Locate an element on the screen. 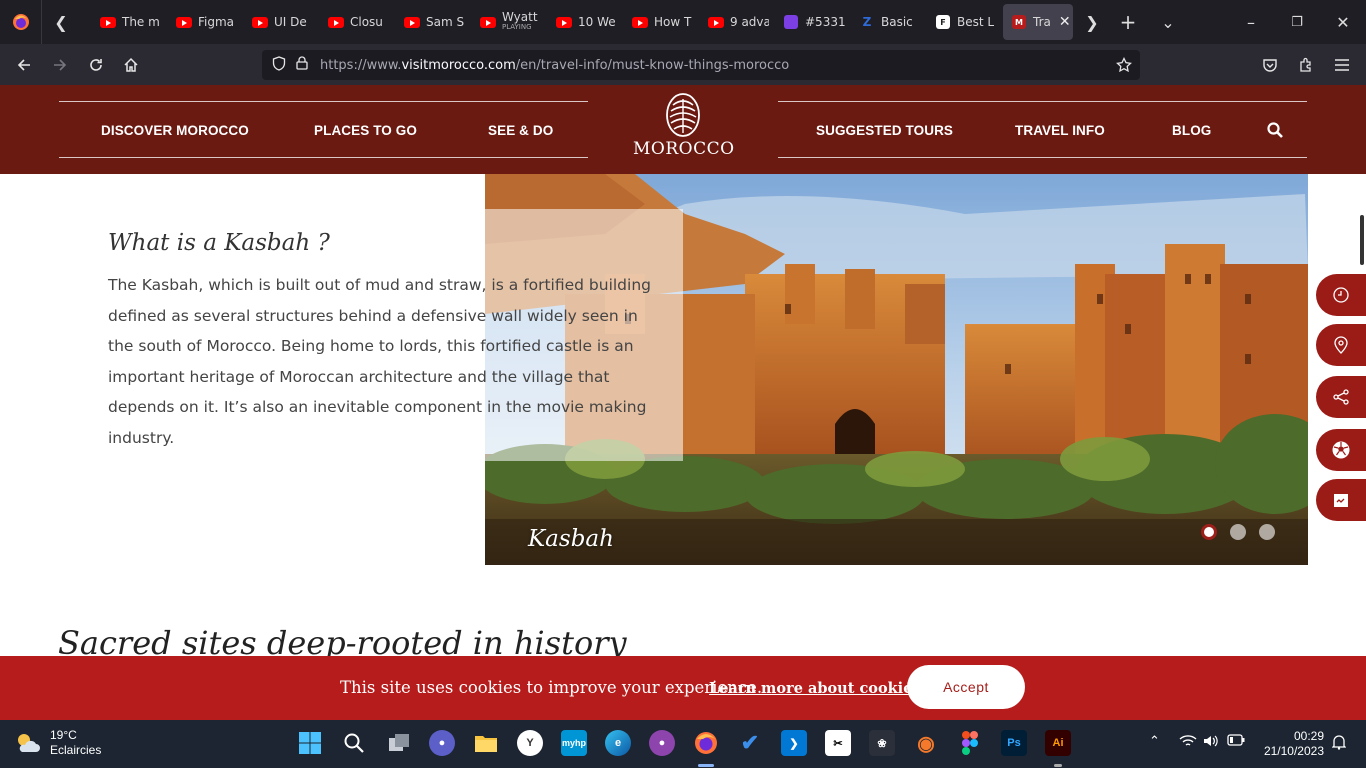 This screenshot has height=768, width=1366. url-prefix: https://www. is located at coordinates (361, 65).